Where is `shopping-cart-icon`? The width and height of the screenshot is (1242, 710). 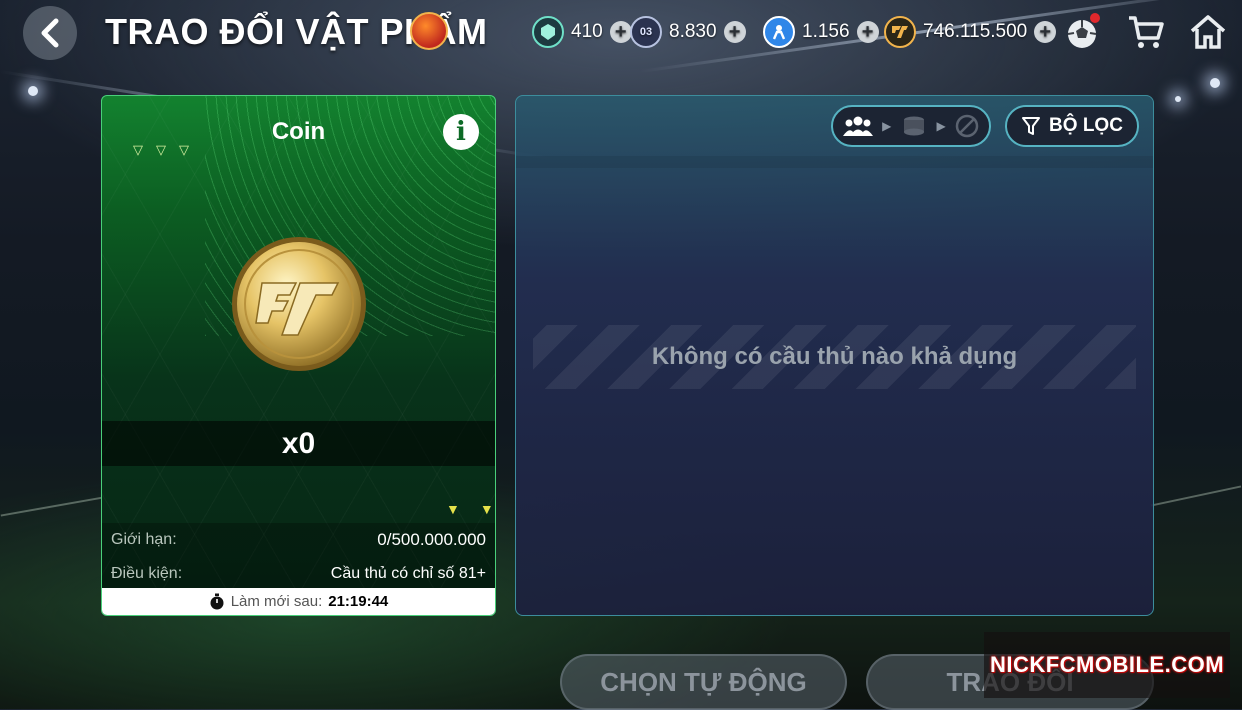
shopping-cart-icon is located at coordinates (1146, 32).